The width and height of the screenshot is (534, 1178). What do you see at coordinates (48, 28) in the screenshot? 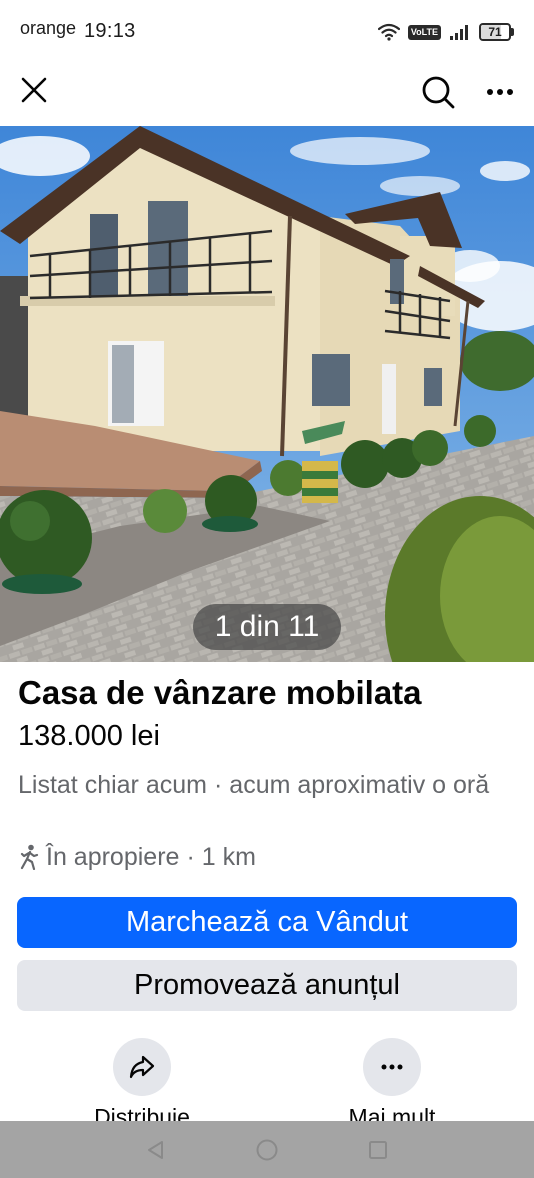
I see `carrier-name: orange` at bounding box center [48, 28].